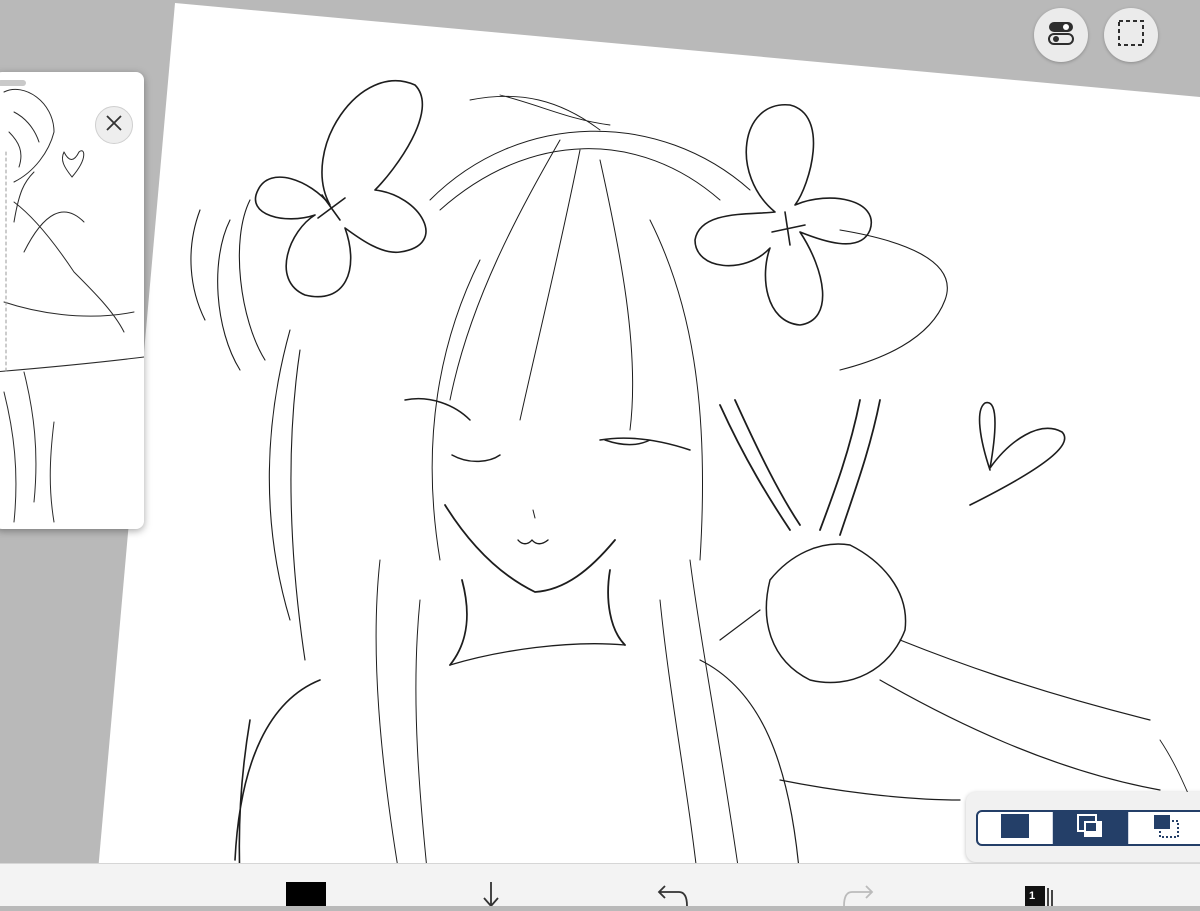 This screenshot has height=911, width=1200. What do you see at coordinates (600, 885) in the screenshot?
I see `bottom-toolbar: 1` at bounding box center [600, 885].